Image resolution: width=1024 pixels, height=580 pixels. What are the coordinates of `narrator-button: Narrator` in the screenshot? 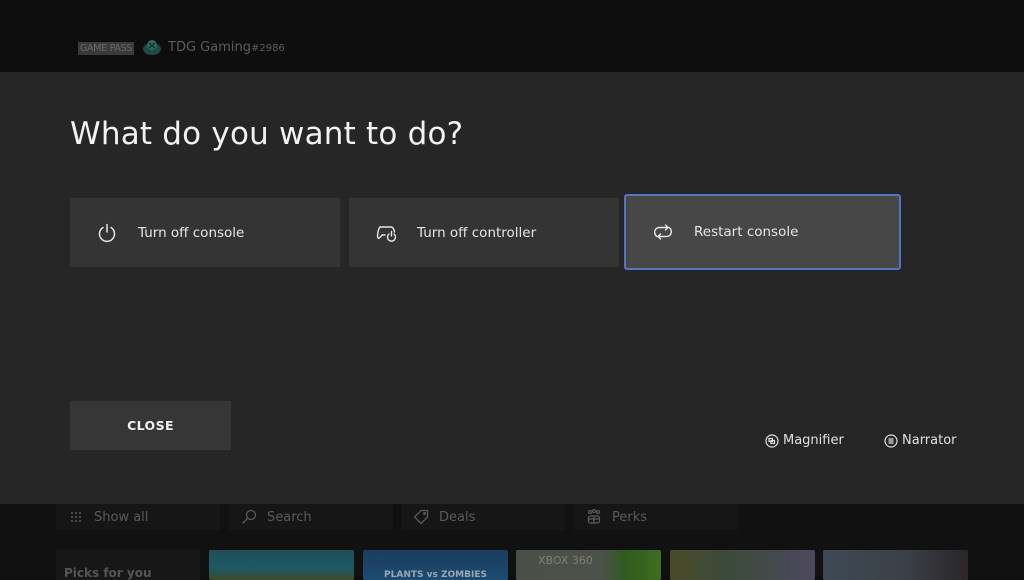 It's located at (920, 440).